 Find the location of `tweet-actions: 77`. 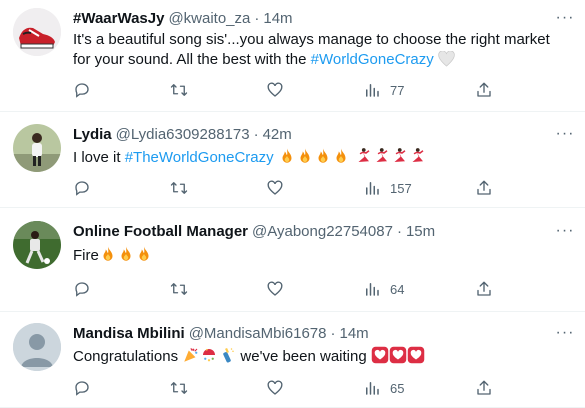

tweet-actions: 77 is located at coordinates (288, 90).